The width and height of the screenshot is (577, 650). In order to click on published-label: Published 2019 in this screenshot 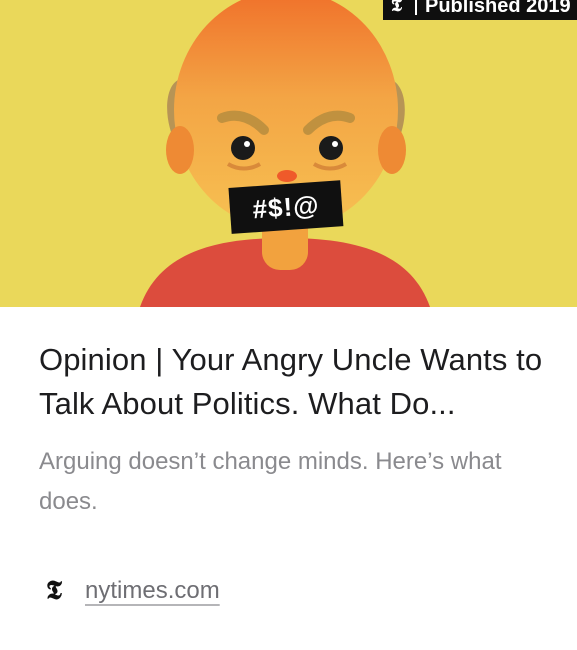, I will do `click(498, 8)`.